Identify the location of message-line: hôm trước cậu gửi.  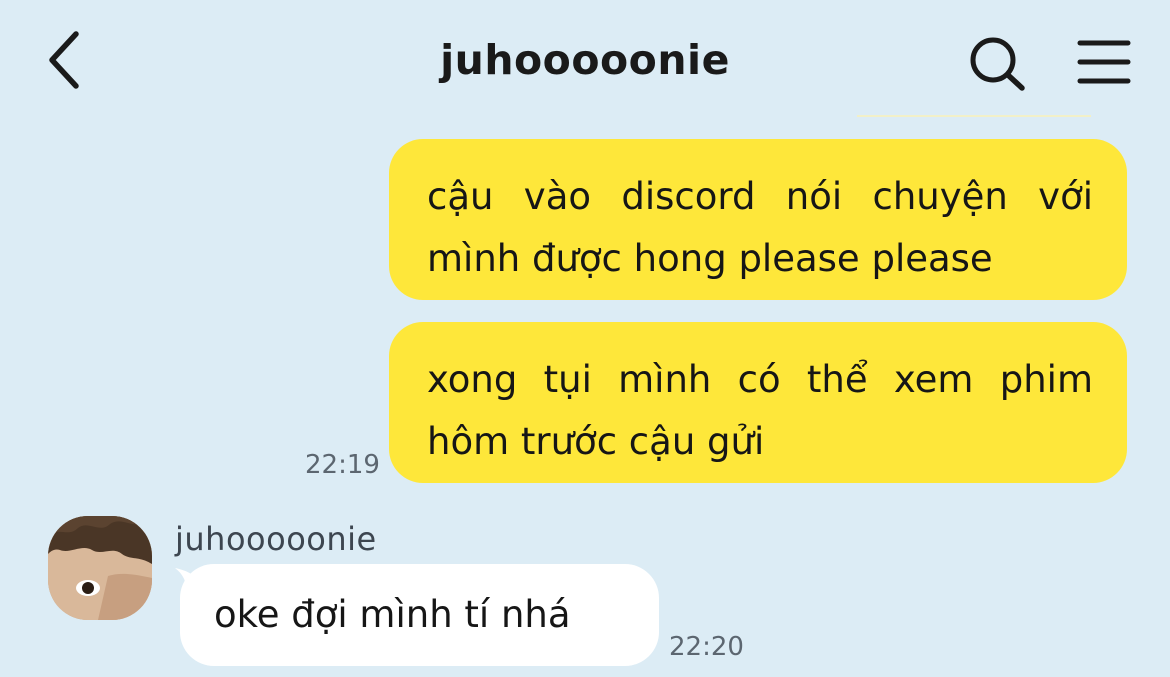
(596, 441).